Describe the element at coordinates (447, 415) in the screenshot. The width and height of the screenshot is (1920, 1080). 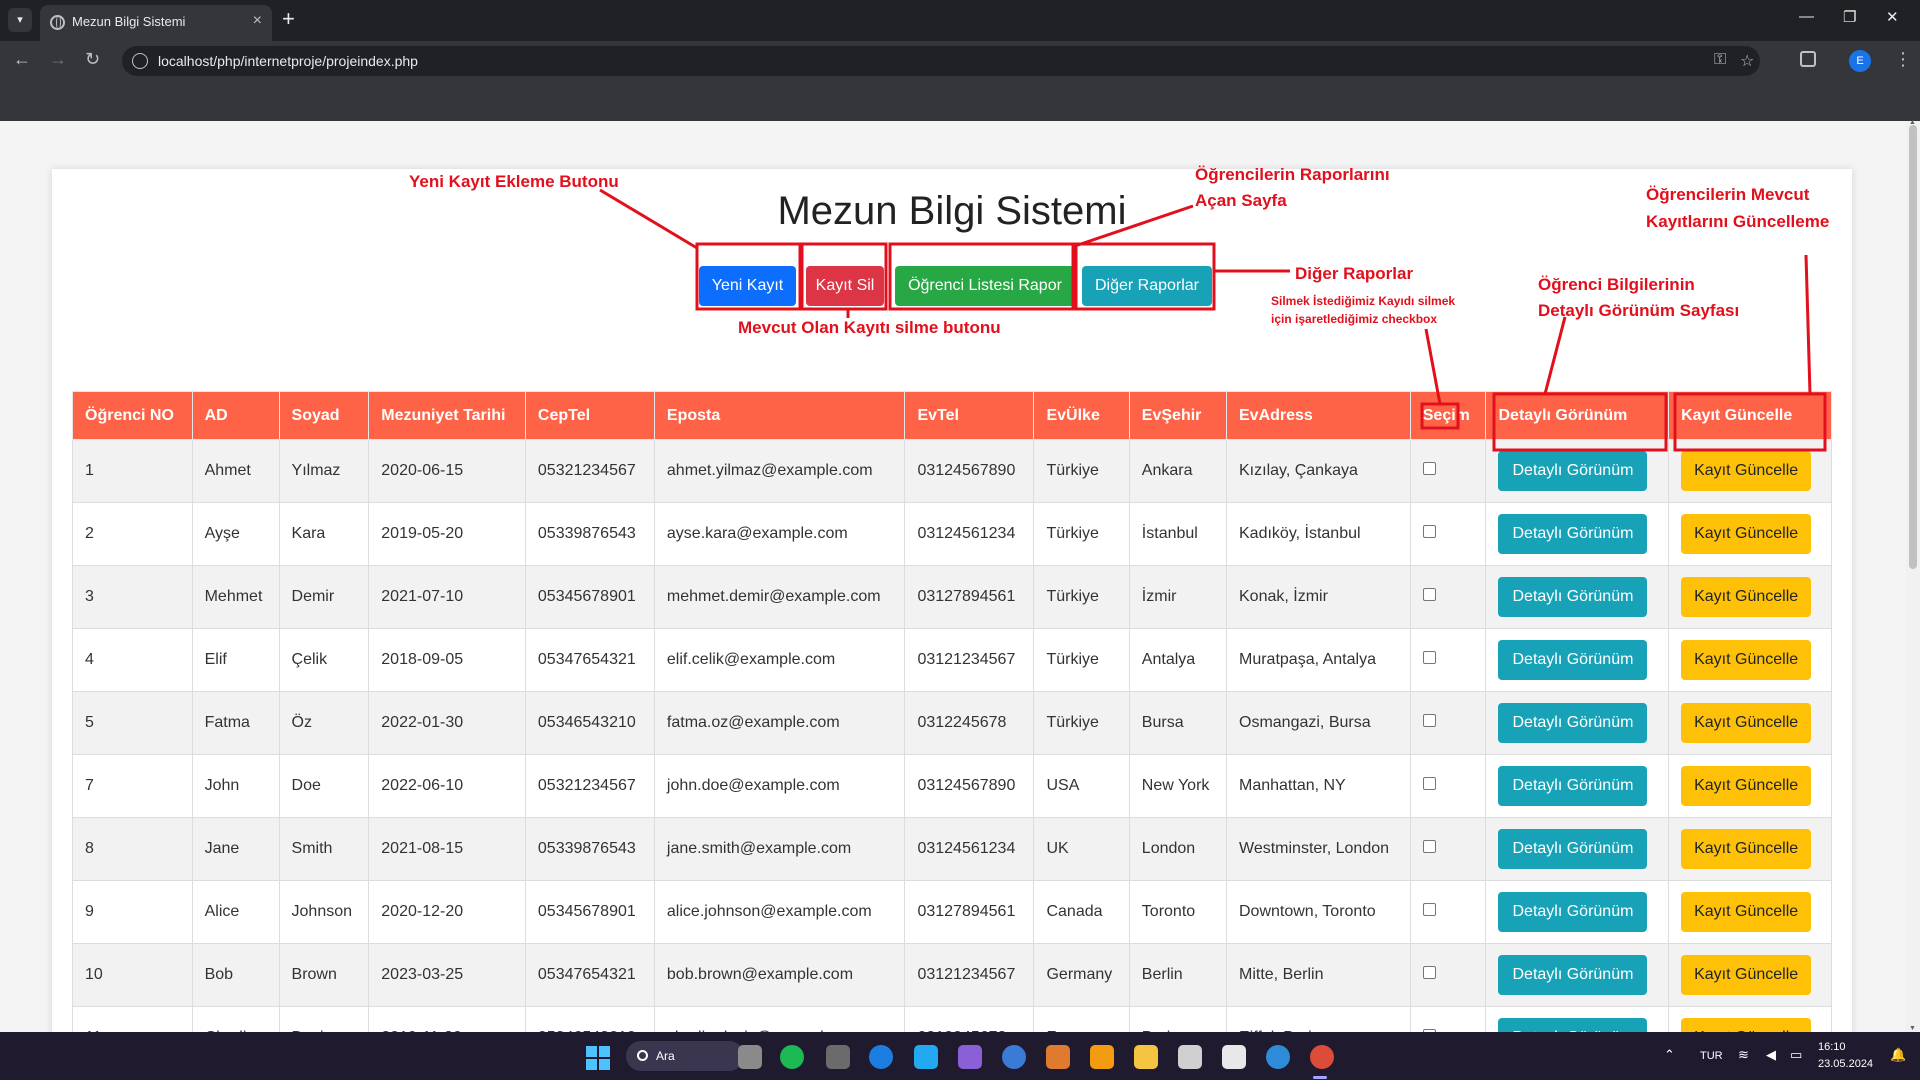
I see `column-header: Mezuniyet Tarihi` at that location.